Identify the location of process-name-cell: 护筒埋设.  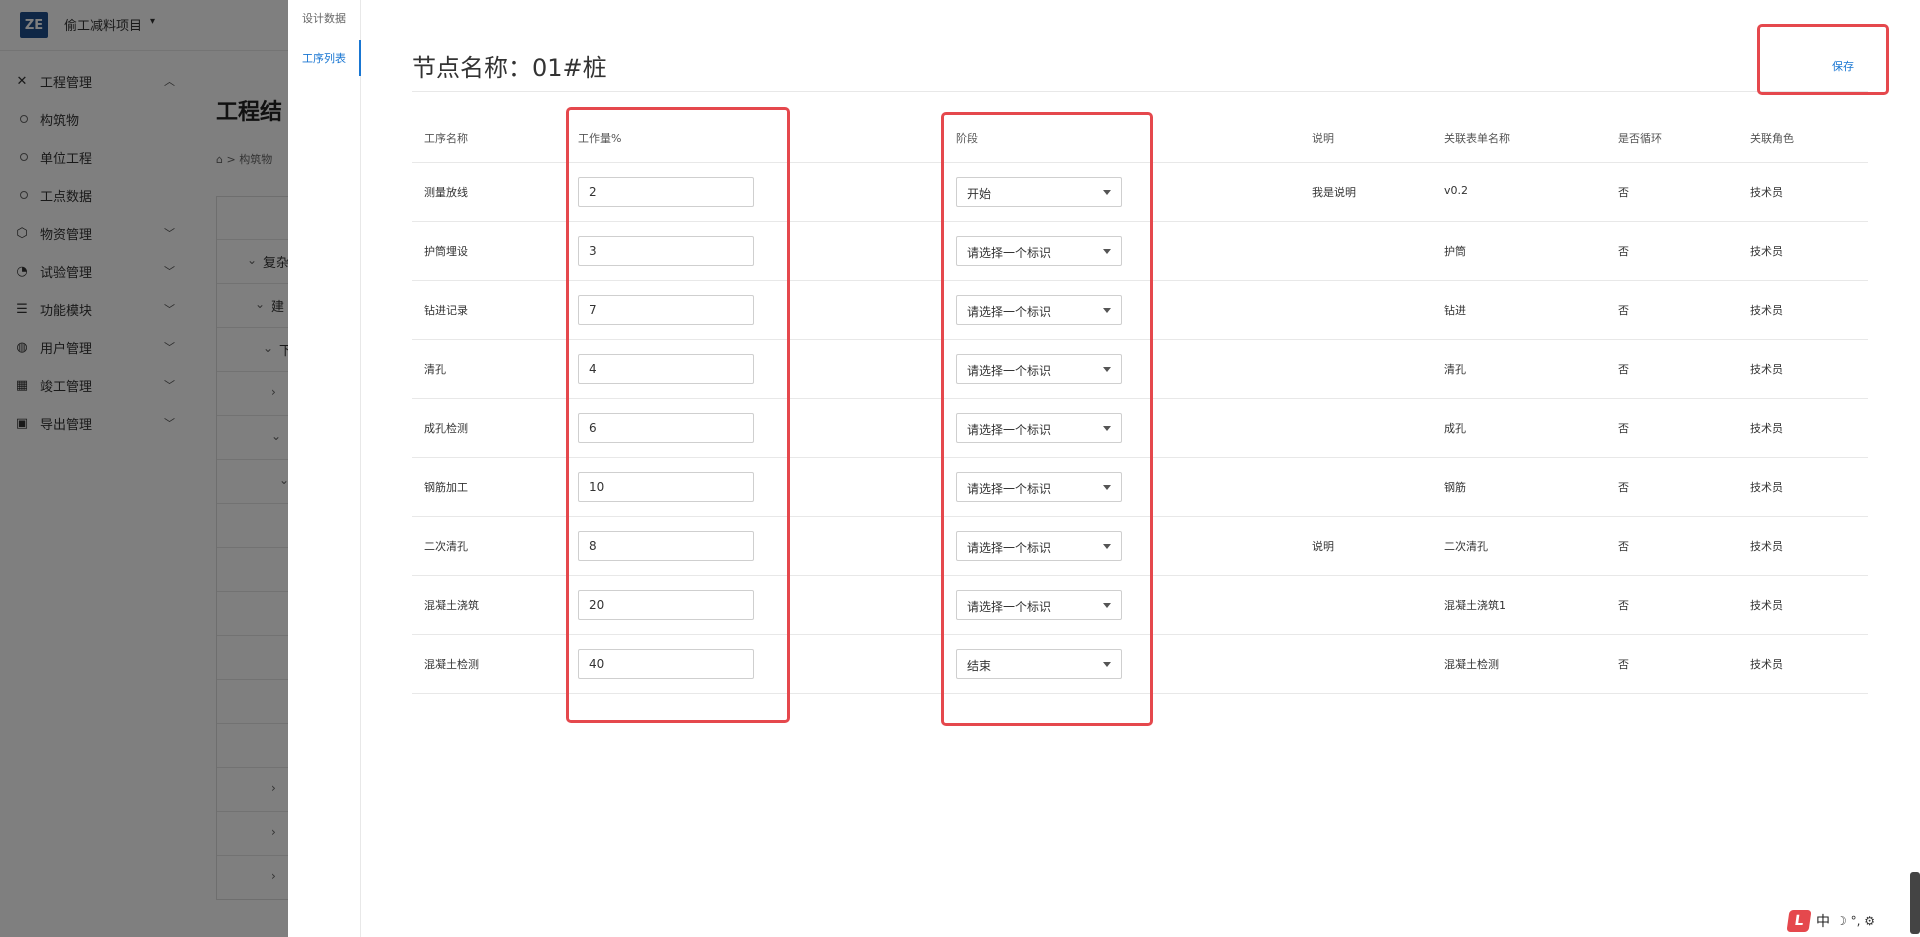
(446, 251).